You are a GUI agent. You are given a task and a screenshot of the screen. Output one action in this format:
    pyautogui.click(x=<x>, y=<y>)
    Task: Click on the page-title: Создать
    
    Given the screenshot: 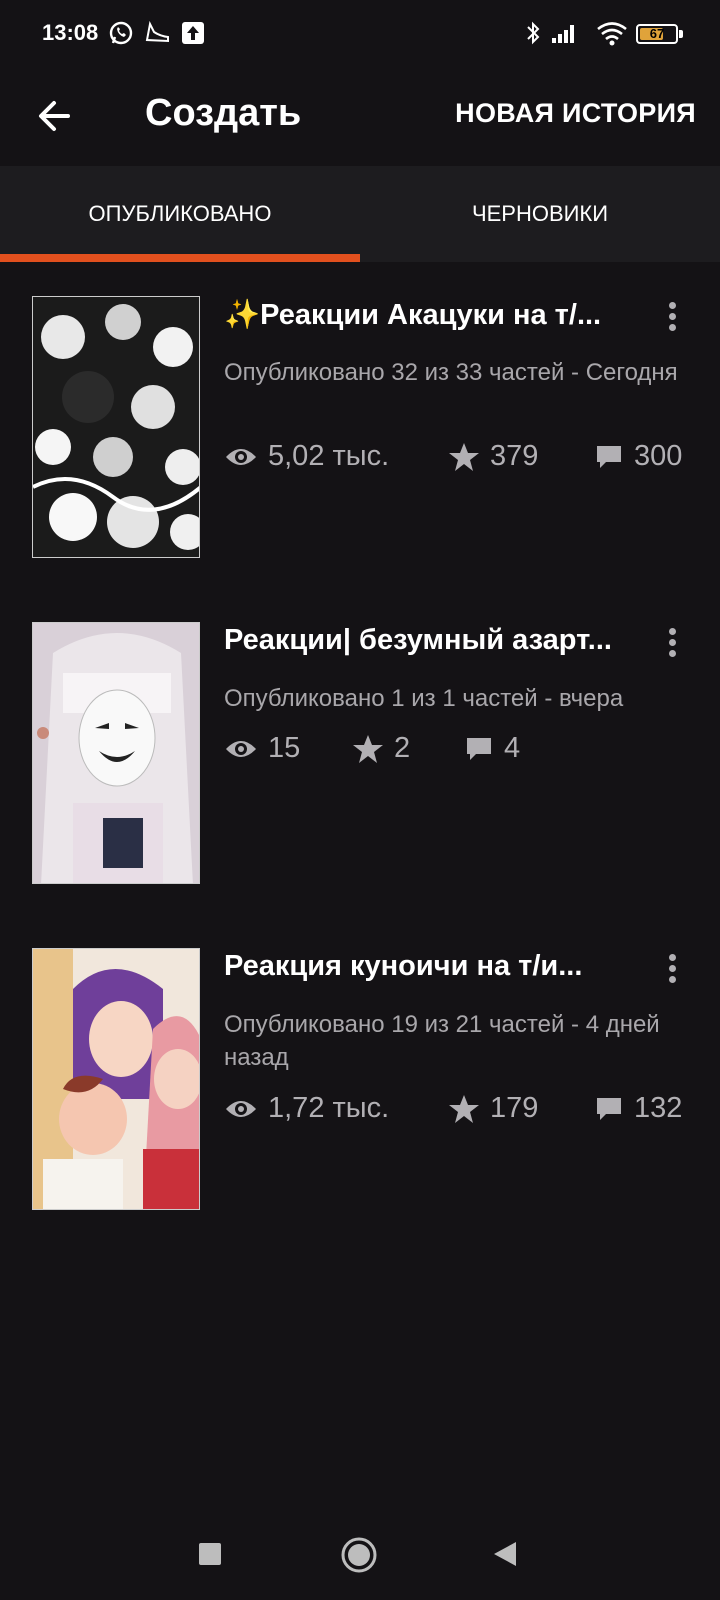 What is the action you would take?
    pyautogui.click(x=223, y=113)
    